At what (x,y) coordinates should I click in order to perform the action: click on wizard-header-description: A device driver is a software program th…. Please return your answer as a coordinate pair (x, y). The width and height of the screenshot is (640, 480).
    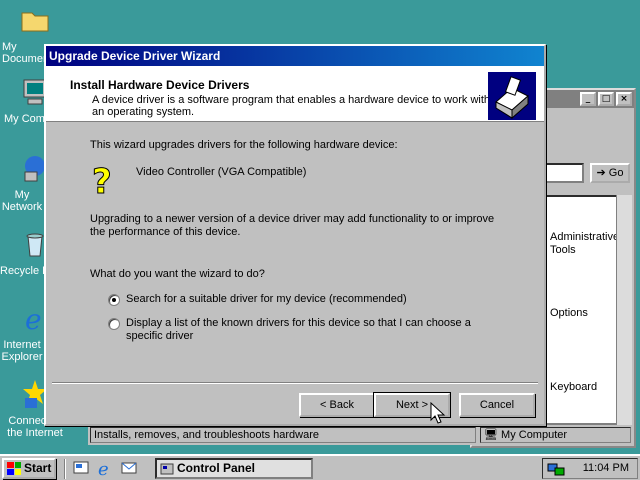
    Looking at the image, I should click on (291, 106).